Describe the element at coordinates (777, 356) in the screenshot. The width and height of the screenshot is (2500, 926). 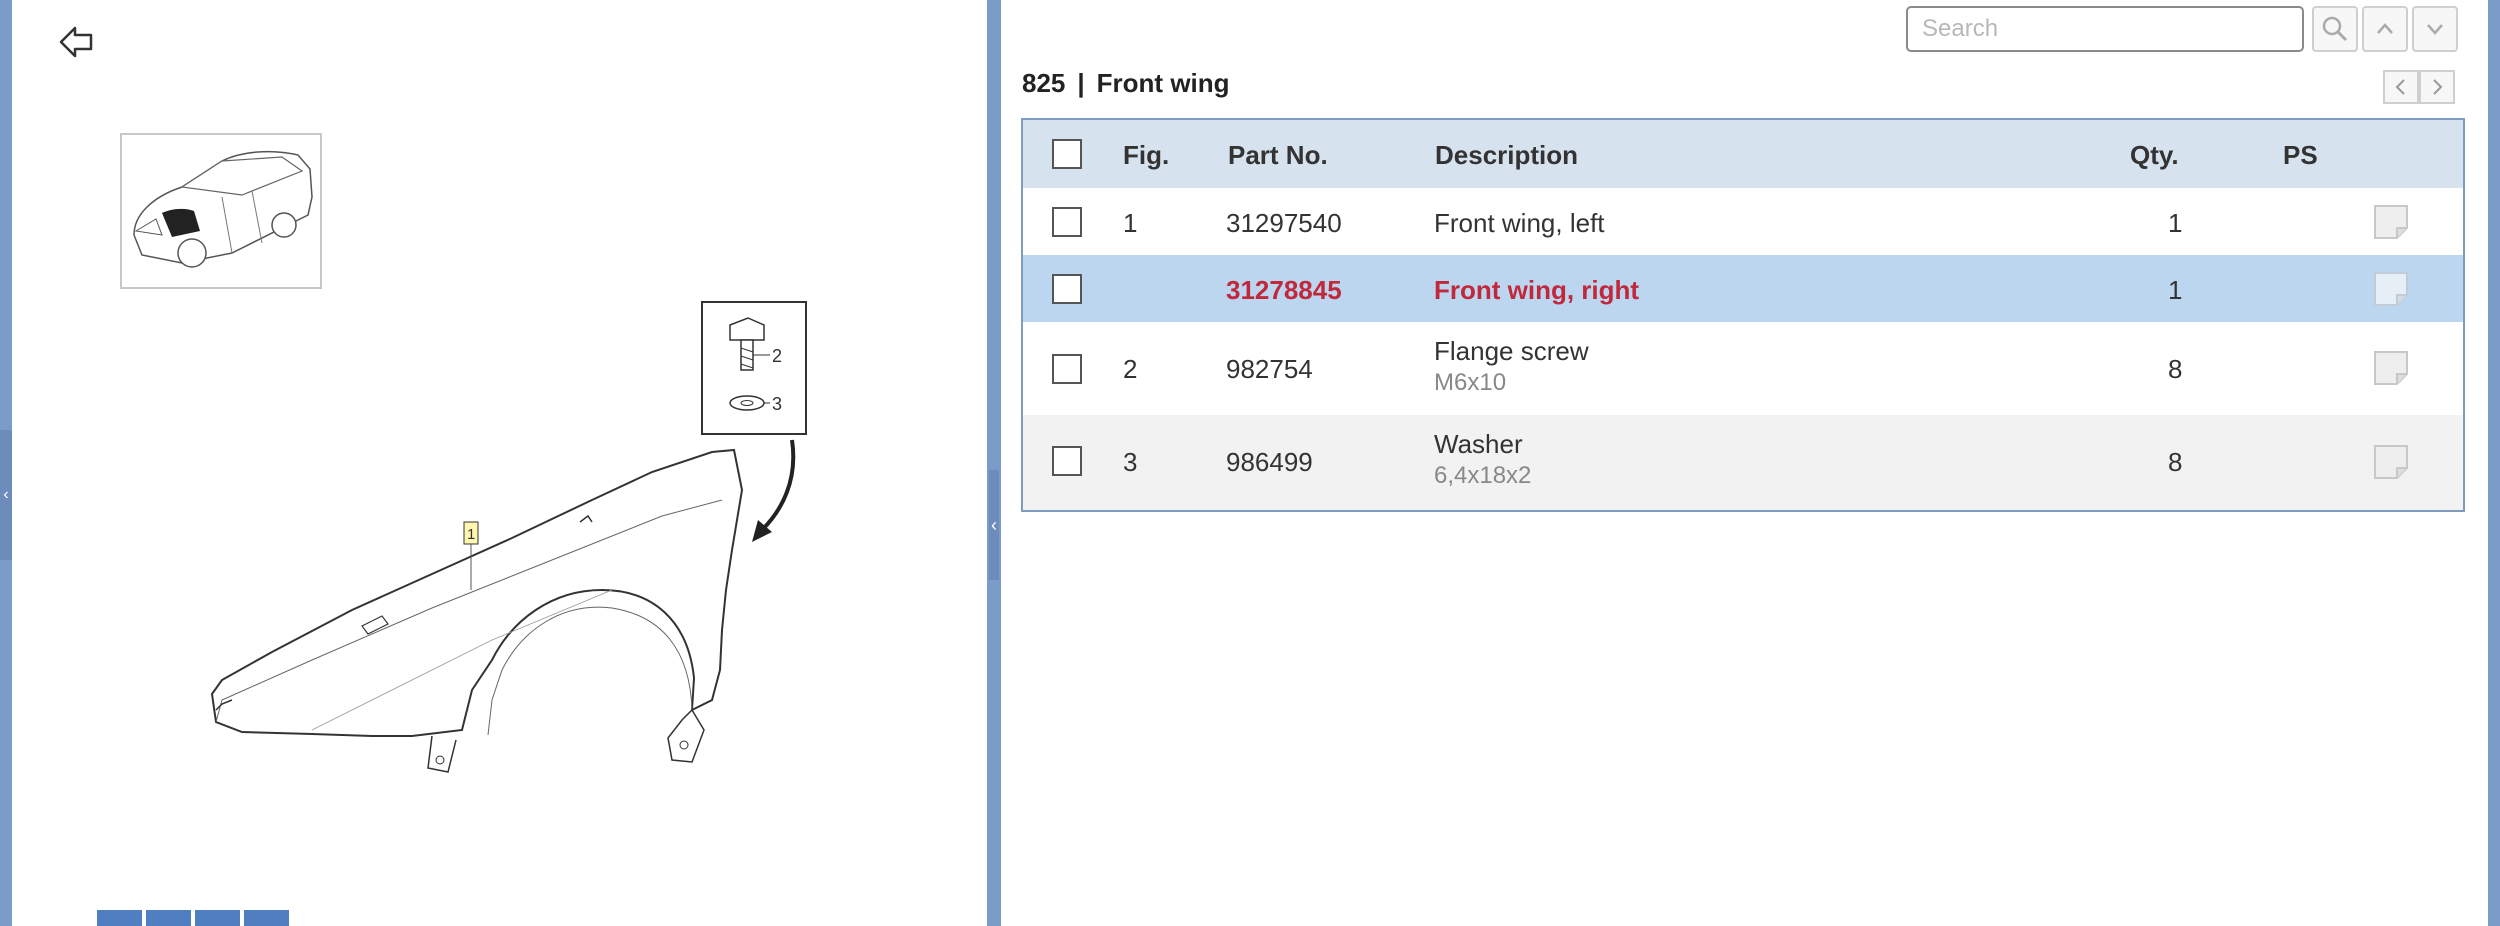
I see `callout-2: 2` at that location.